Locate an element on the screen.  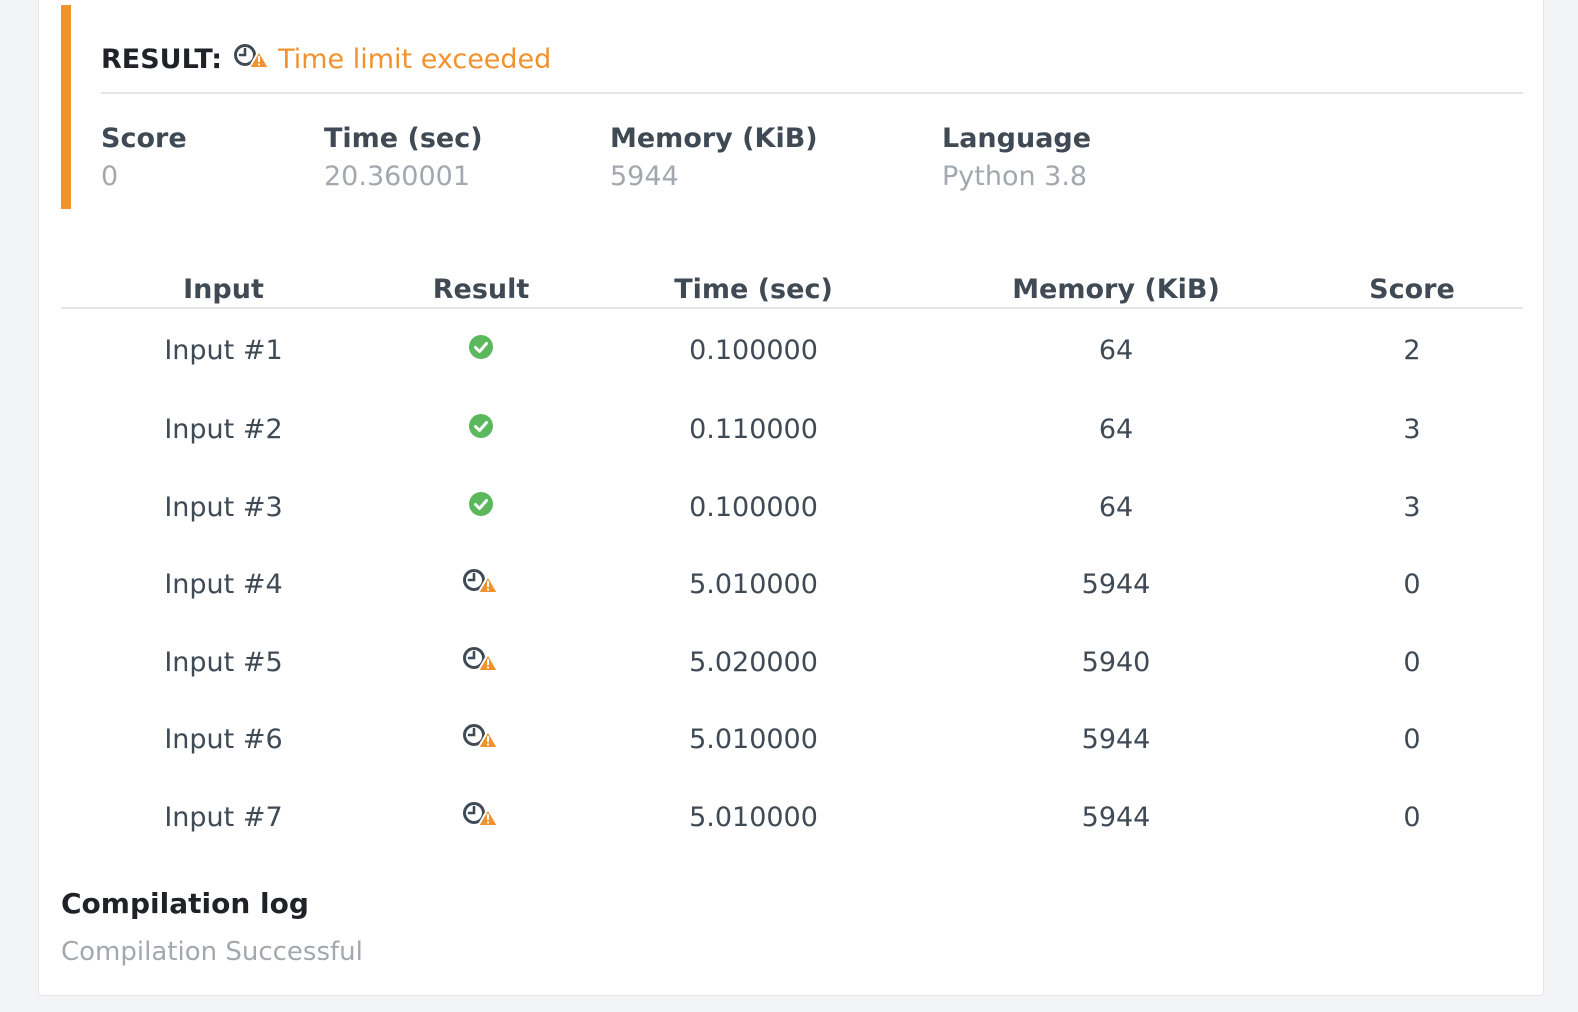
table-row: Input #1 0.100000 64 2 is located at coordinates (792, 349).